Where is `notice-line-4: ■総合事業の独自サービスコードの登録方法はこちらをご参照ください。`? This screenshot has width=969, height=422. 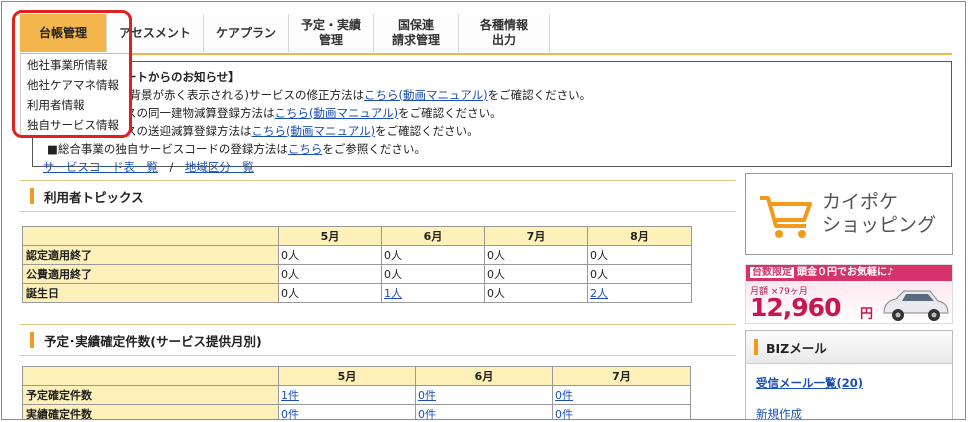 notice-line-4: ■総合事業の独自サービスコードの登録方法はこちらをご参照ください。 is located at coordinates (492, 149).